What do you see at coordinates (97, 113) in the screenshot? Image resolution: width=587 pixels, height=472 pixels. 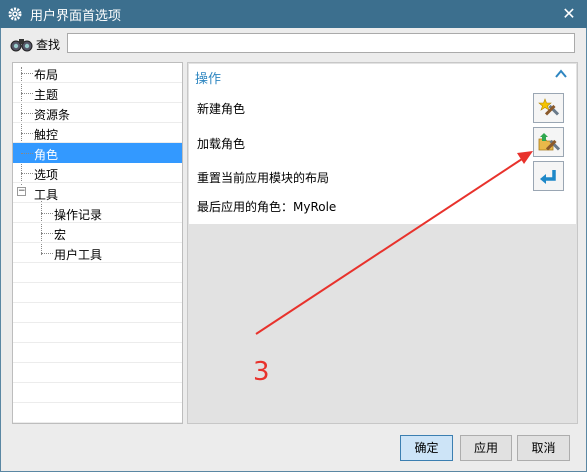 I see `tree-item-resource-bar: 资源条` at bounding box center [97, 113].